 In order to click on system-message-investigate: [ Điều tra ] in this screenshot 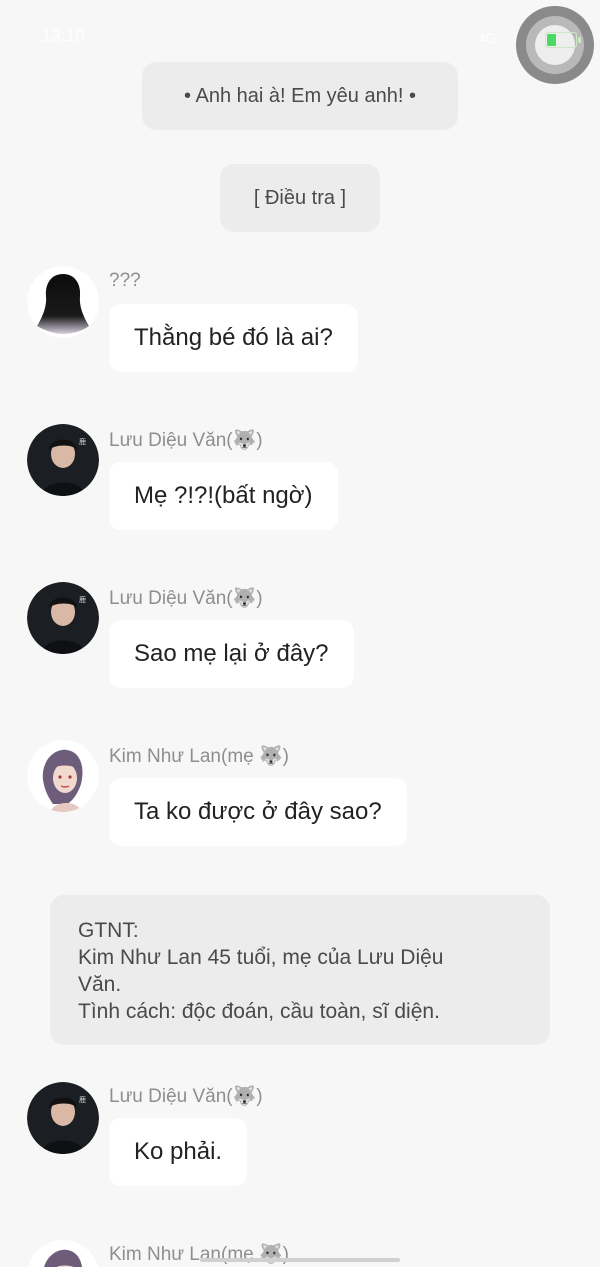, I will do `click(300, 198)`.